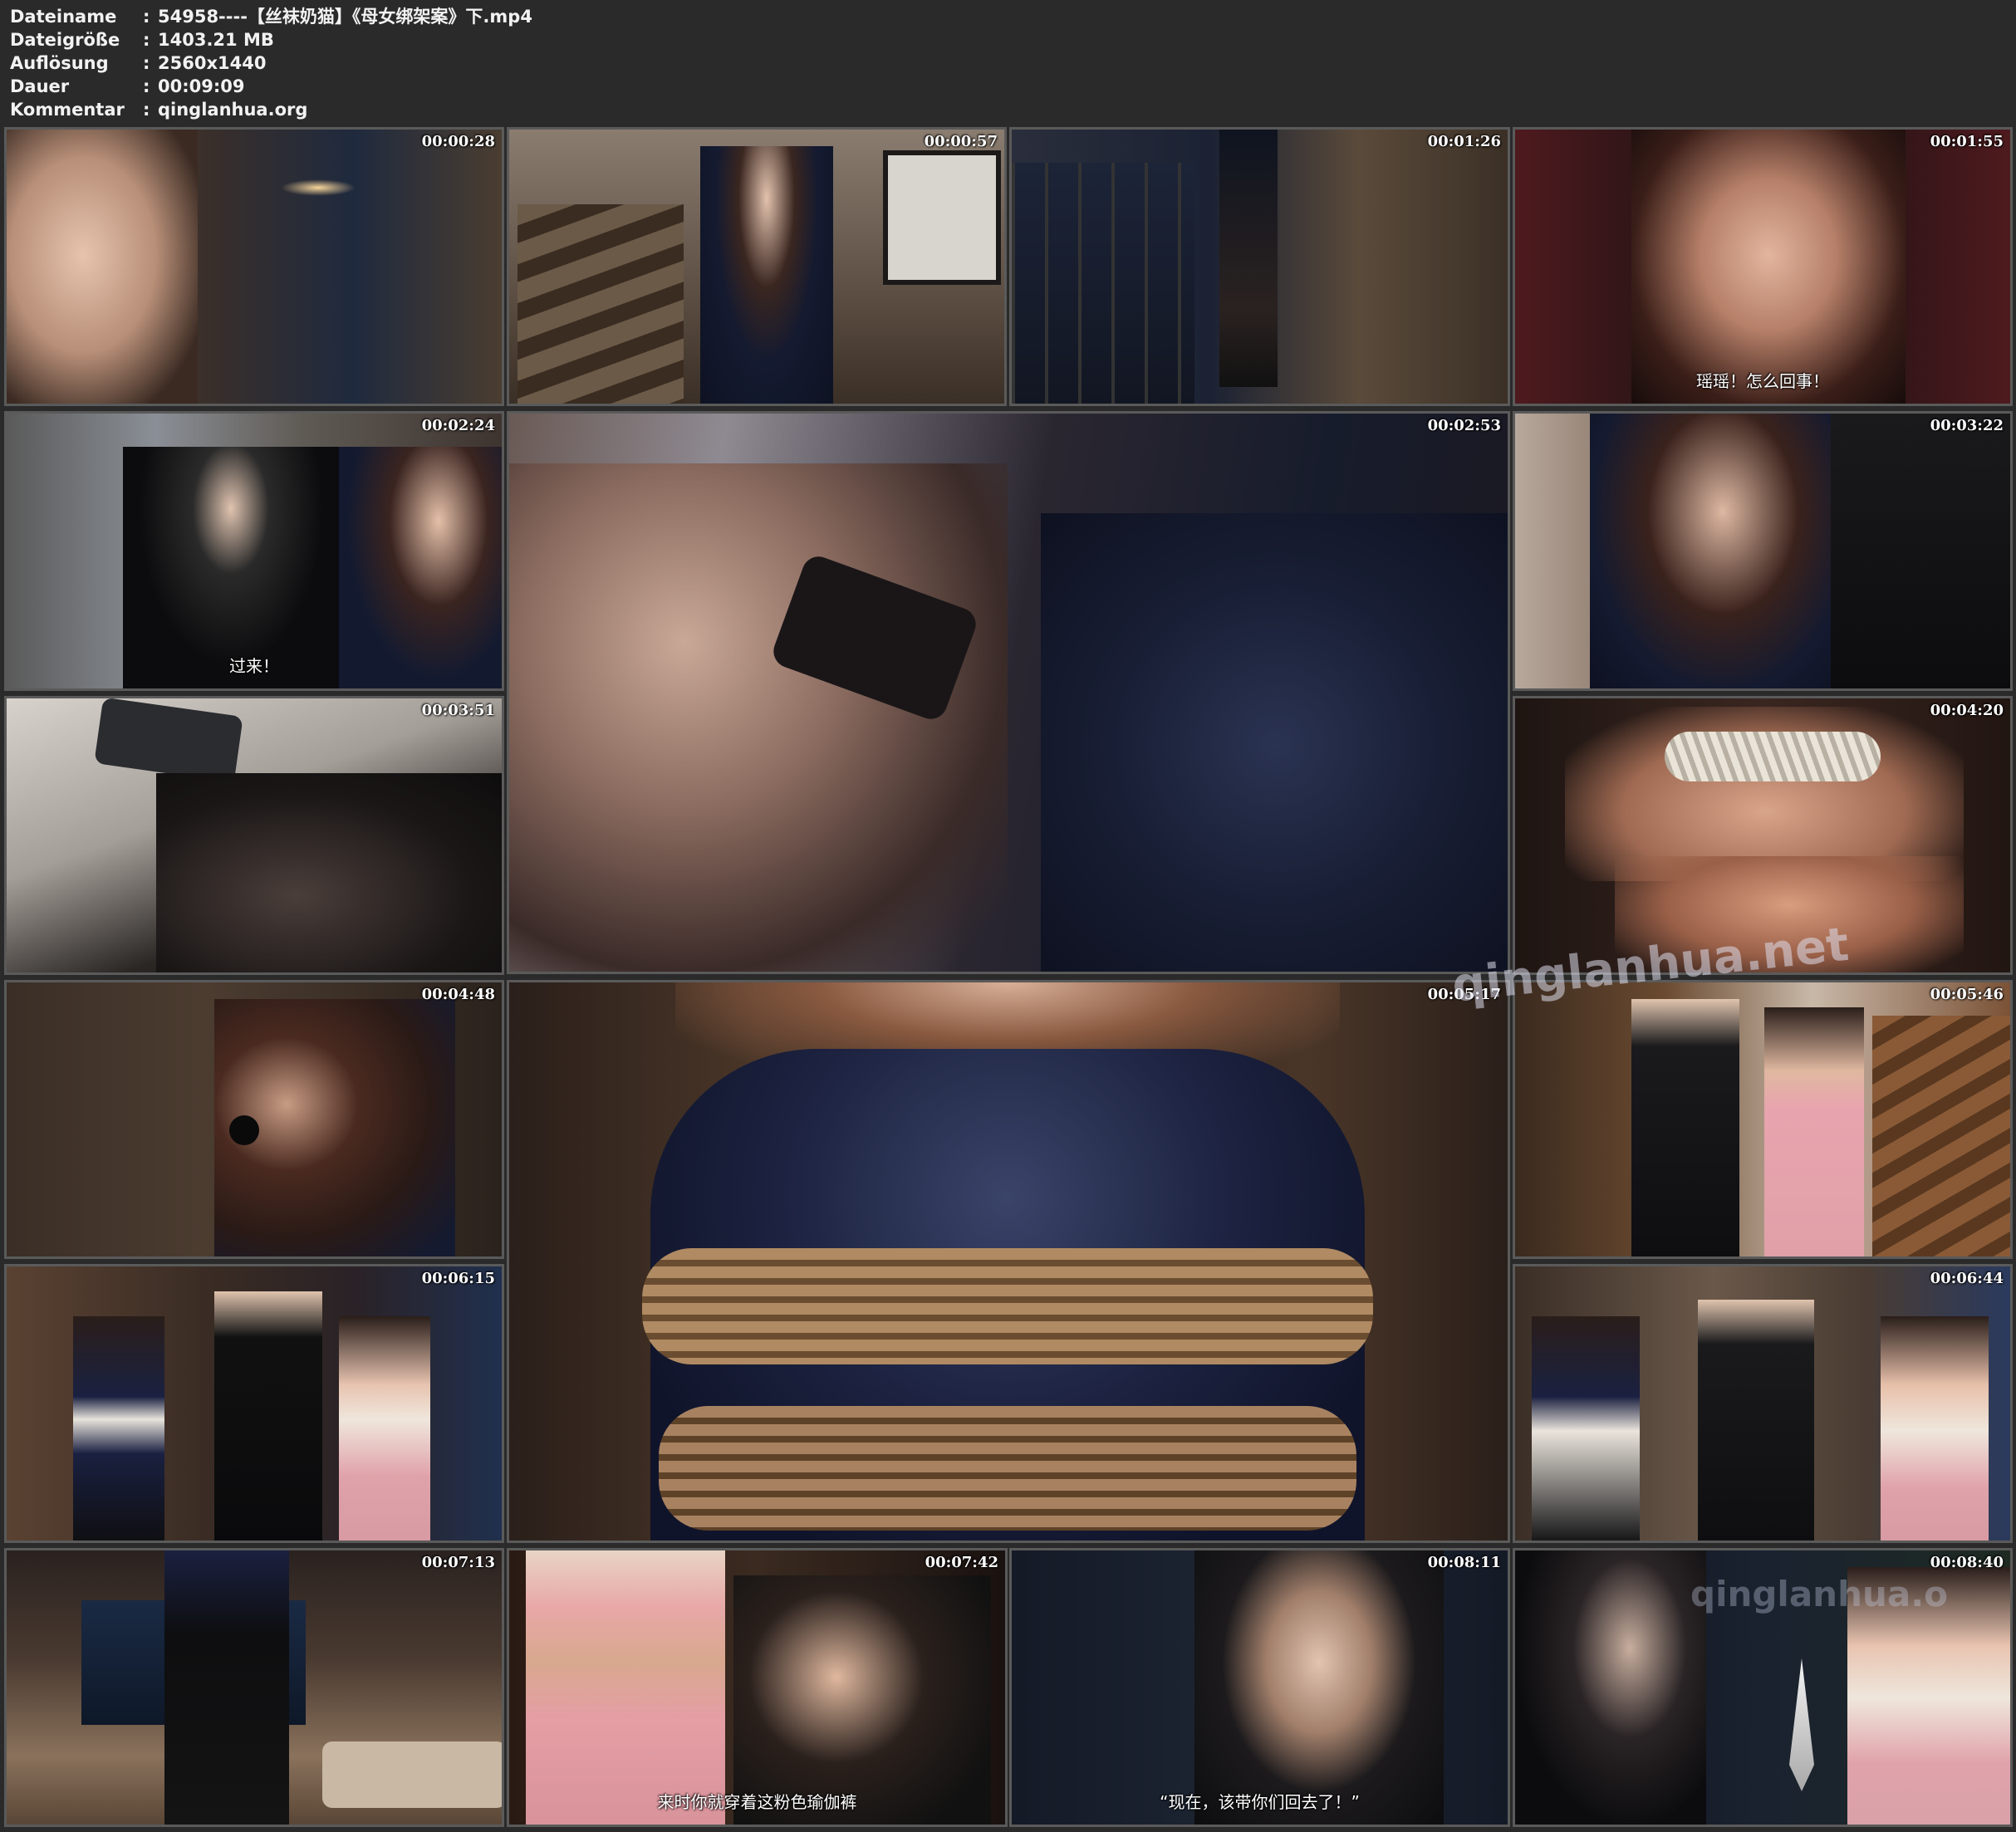  I want to click on thumbnail-4: 瑶瑶！怎么回事！ 00:01:55, so click(1763, 266).